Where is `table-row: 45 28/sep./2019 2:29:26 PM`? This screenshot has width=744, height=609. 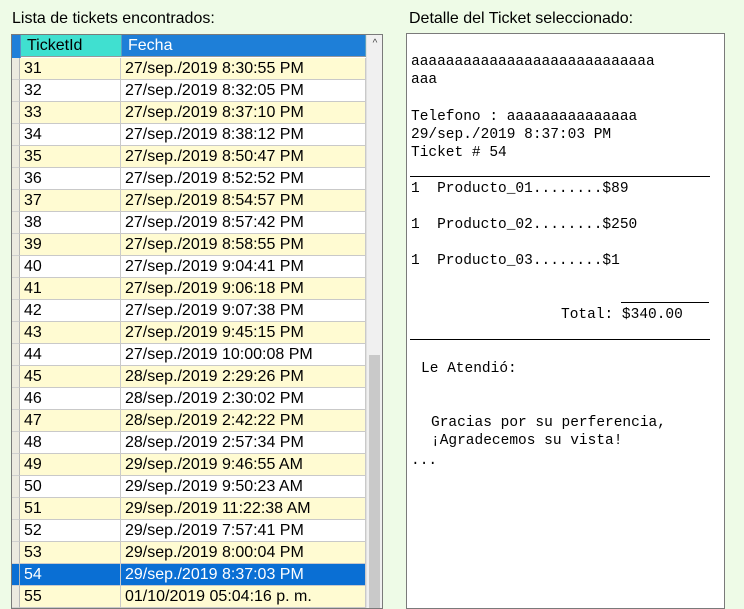
table-row: 45 28/sep./2019 2:29:26 PM is located at coordinates (189, 377).